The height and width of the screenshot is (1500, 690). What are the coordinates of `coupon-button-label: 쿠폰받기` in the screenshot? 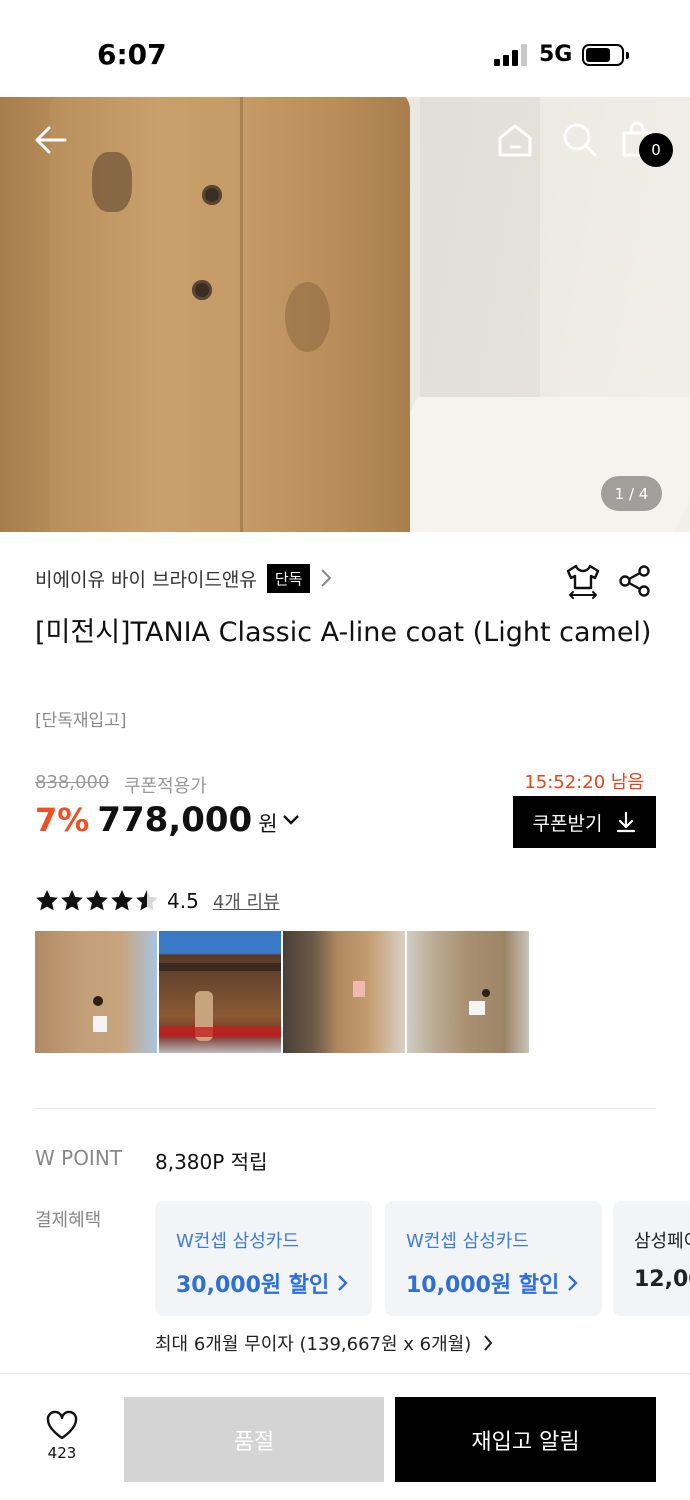 It's located at (567, 823).